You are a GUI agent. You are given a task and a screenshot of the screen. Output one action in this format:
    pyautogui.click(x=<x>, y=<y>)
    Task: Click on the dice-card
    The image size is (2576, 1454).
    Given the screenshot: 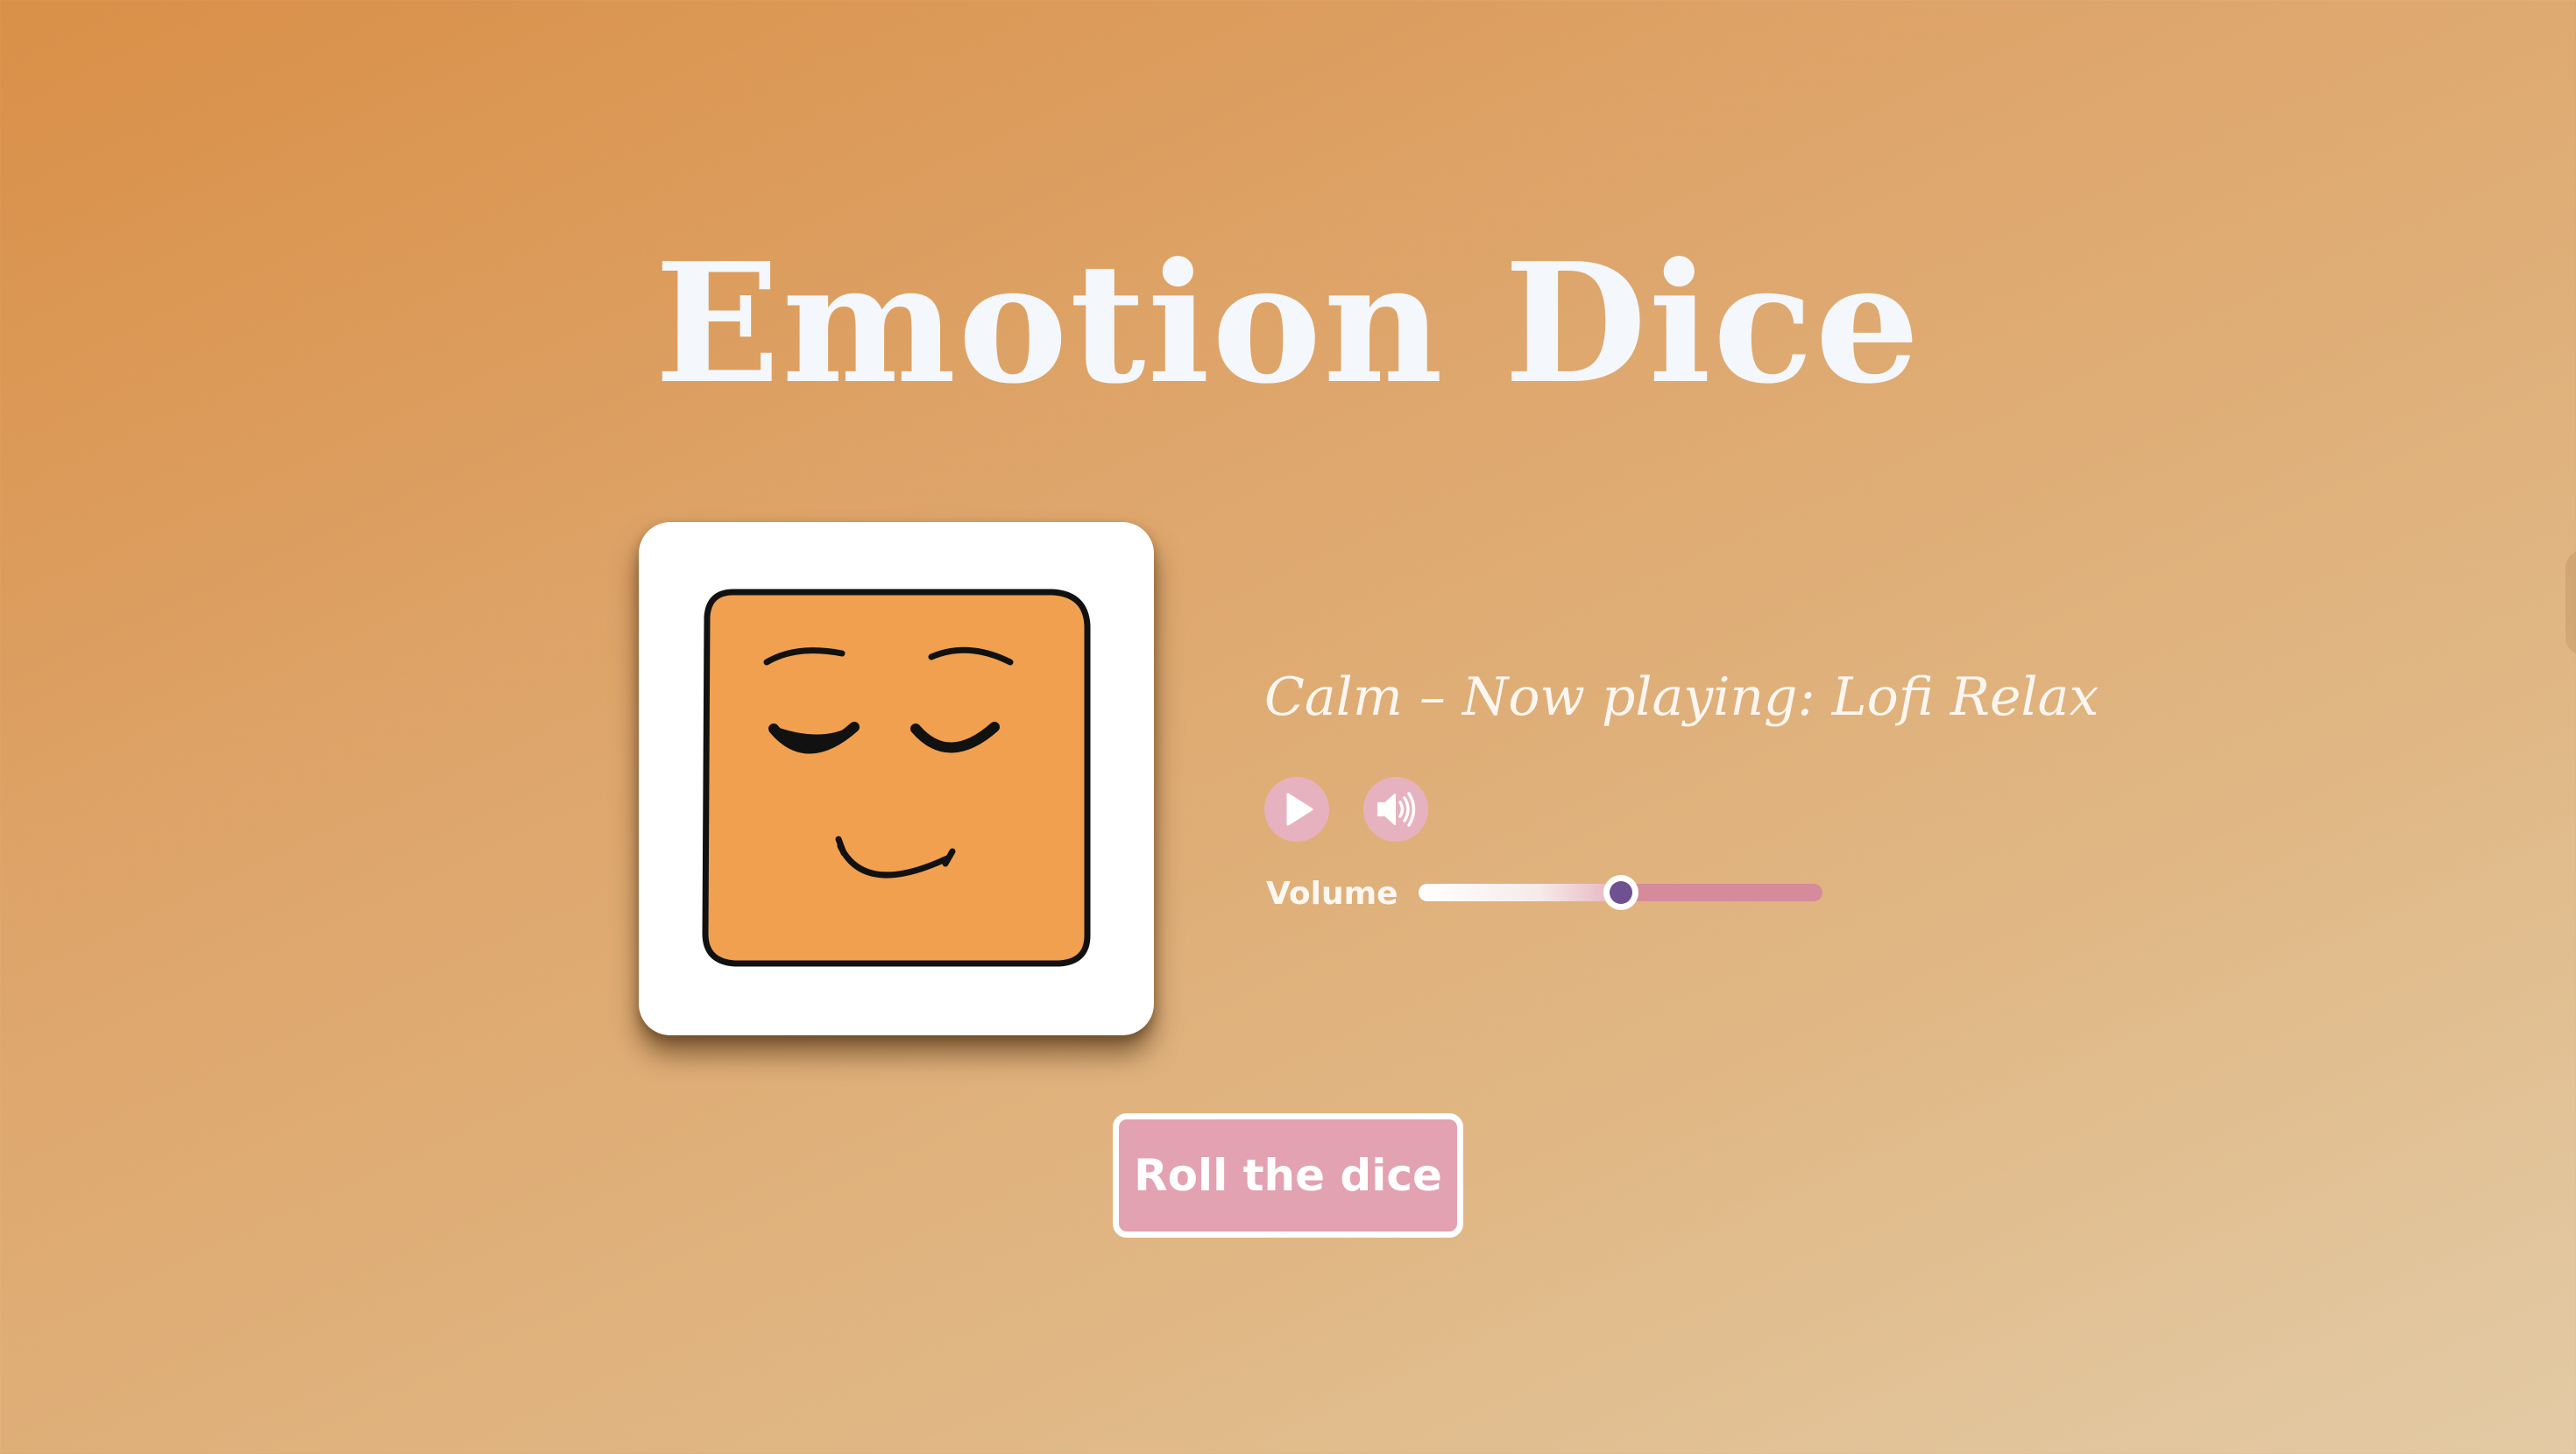 What is the action you would take?
    pyautogui.click(x=896, y=778)
    